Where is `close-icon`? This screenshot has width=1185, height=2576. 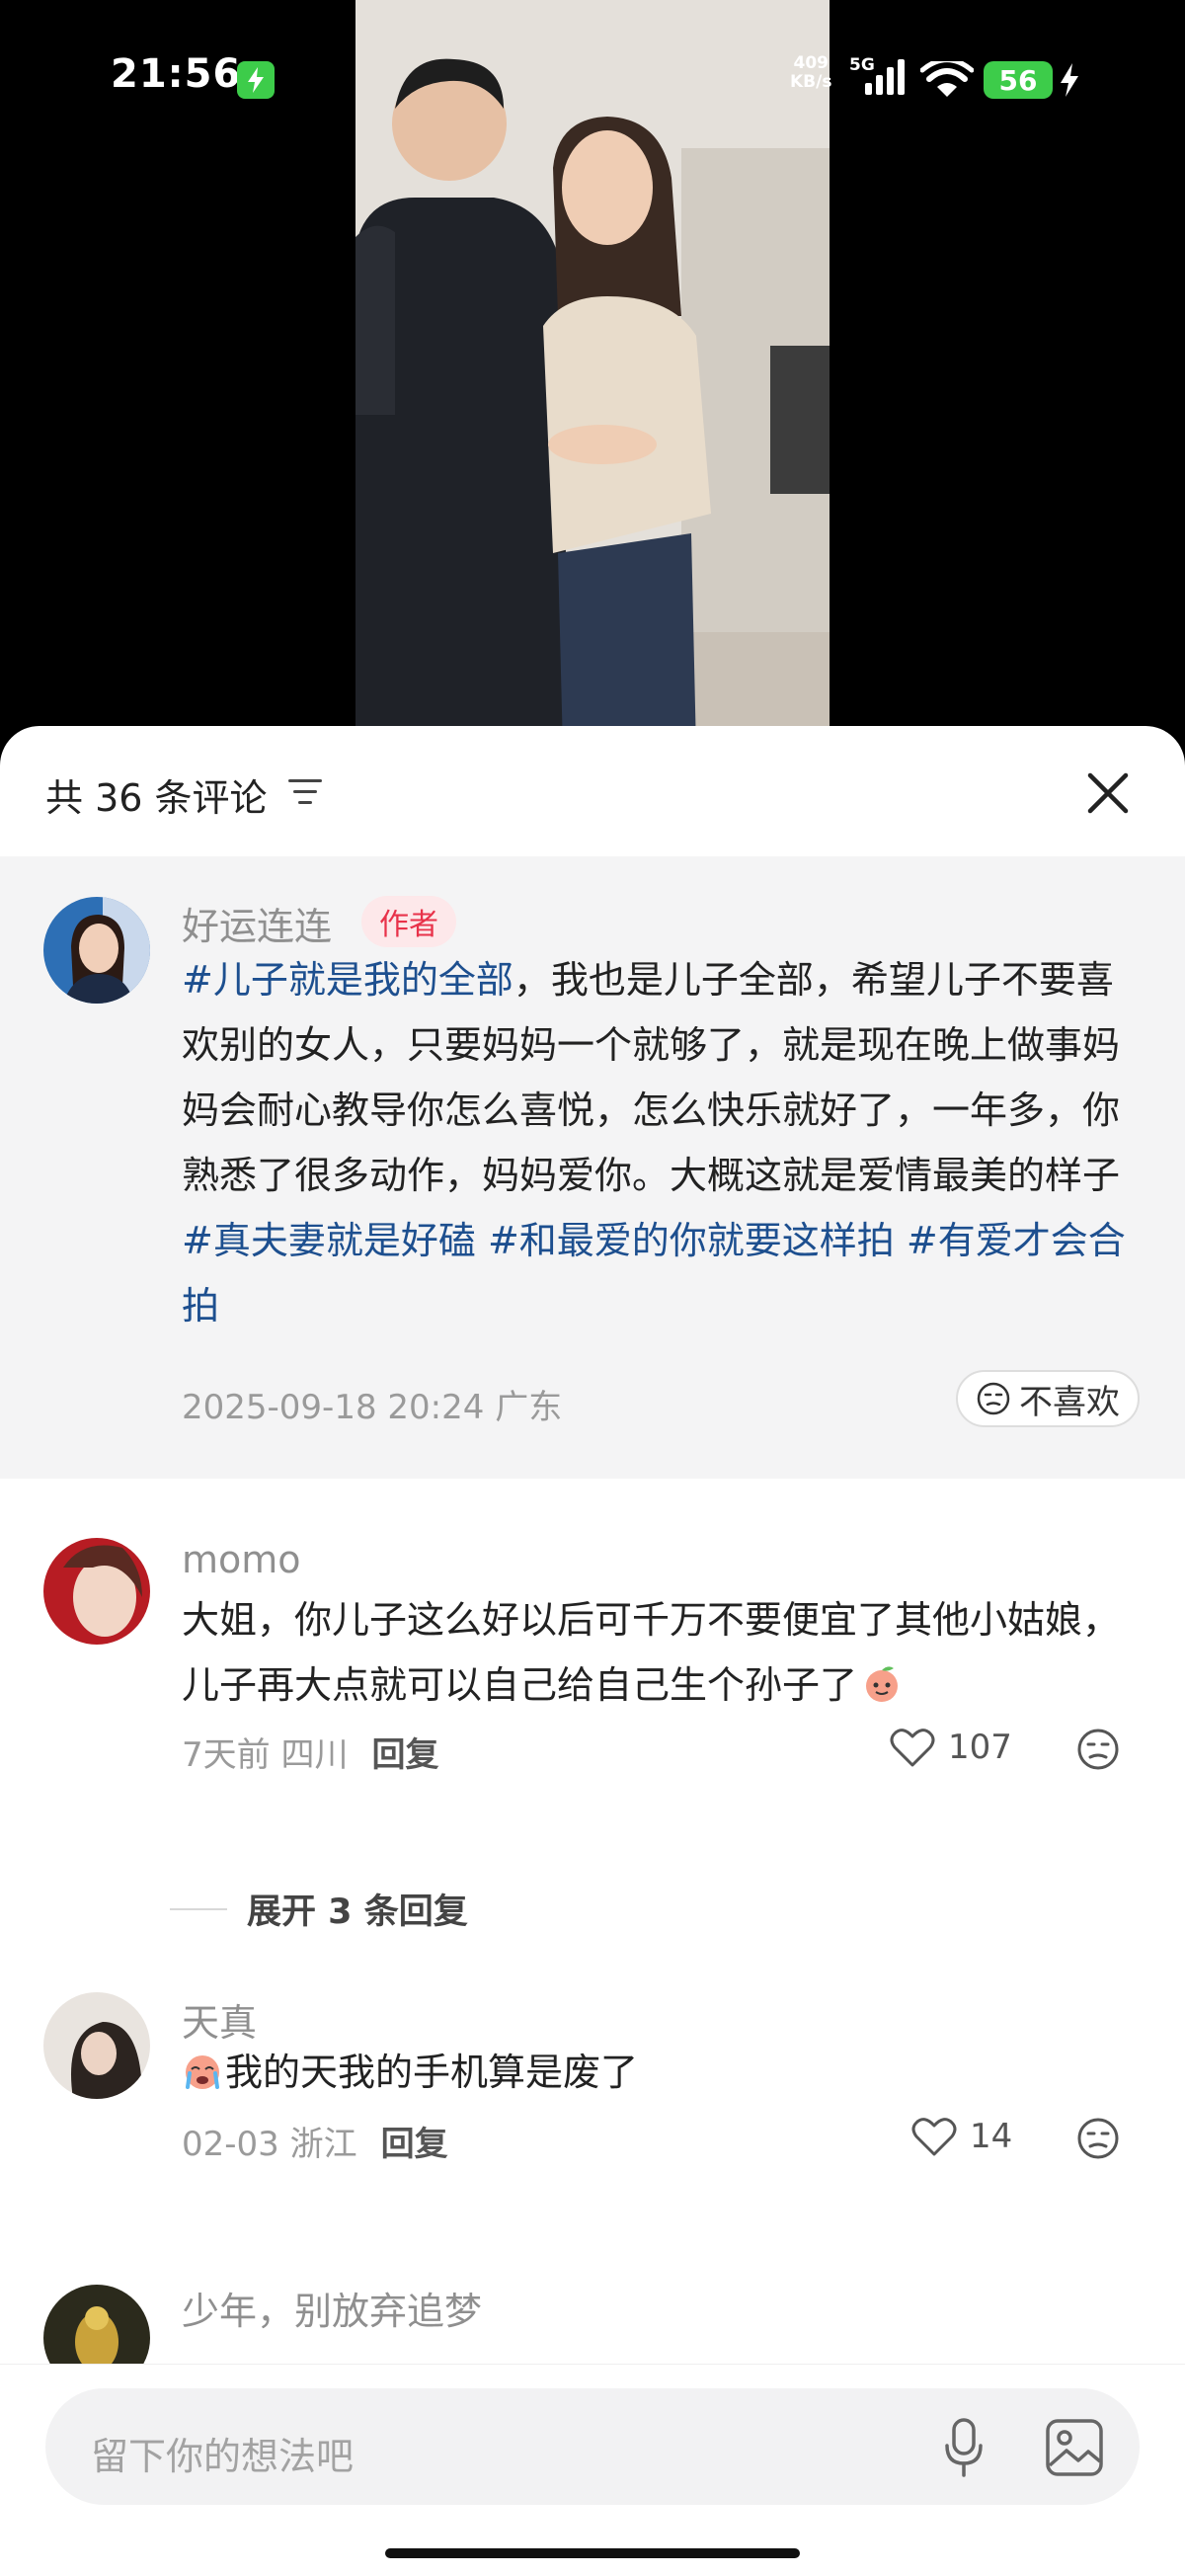 close-icon is located at coordinates (1108, 793).